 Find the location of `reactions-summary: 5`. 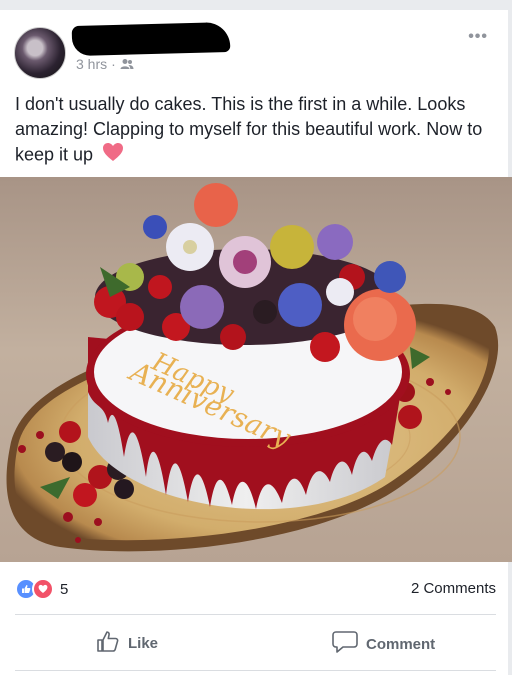

reactions-summary: 5 is located at coordinates (41, 589).